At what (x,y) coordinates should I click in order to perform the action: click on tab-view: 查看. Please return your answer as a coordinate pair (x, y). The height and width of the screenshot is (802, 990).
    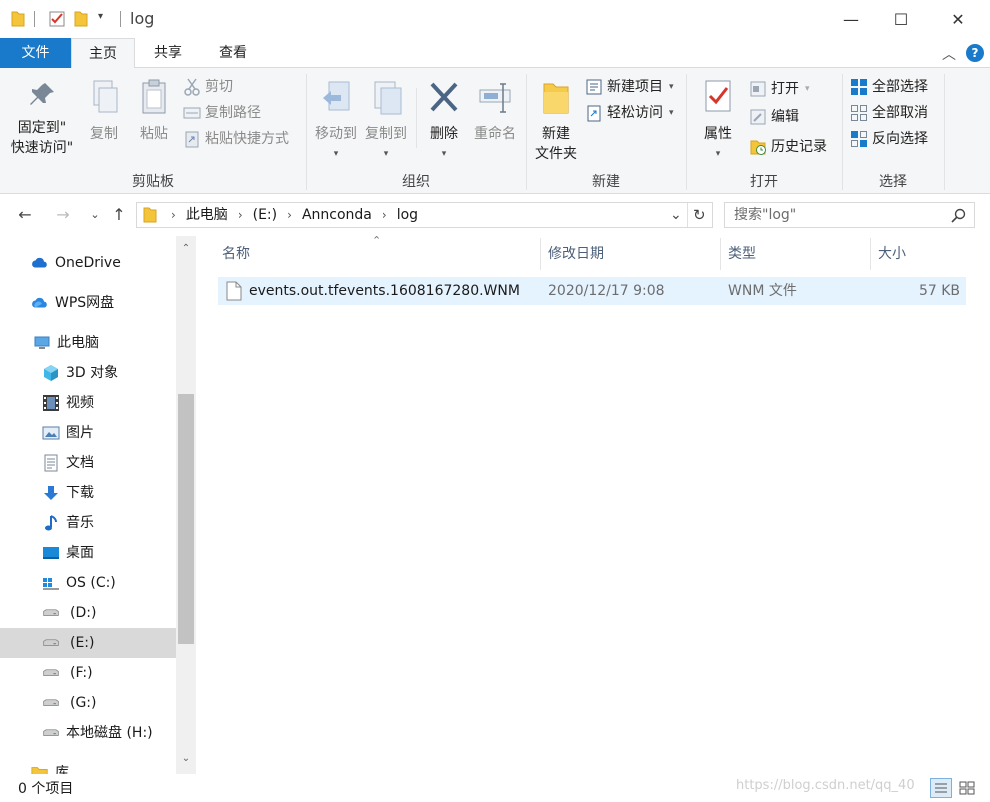
    Looking at the image, I should click on (233, 53).